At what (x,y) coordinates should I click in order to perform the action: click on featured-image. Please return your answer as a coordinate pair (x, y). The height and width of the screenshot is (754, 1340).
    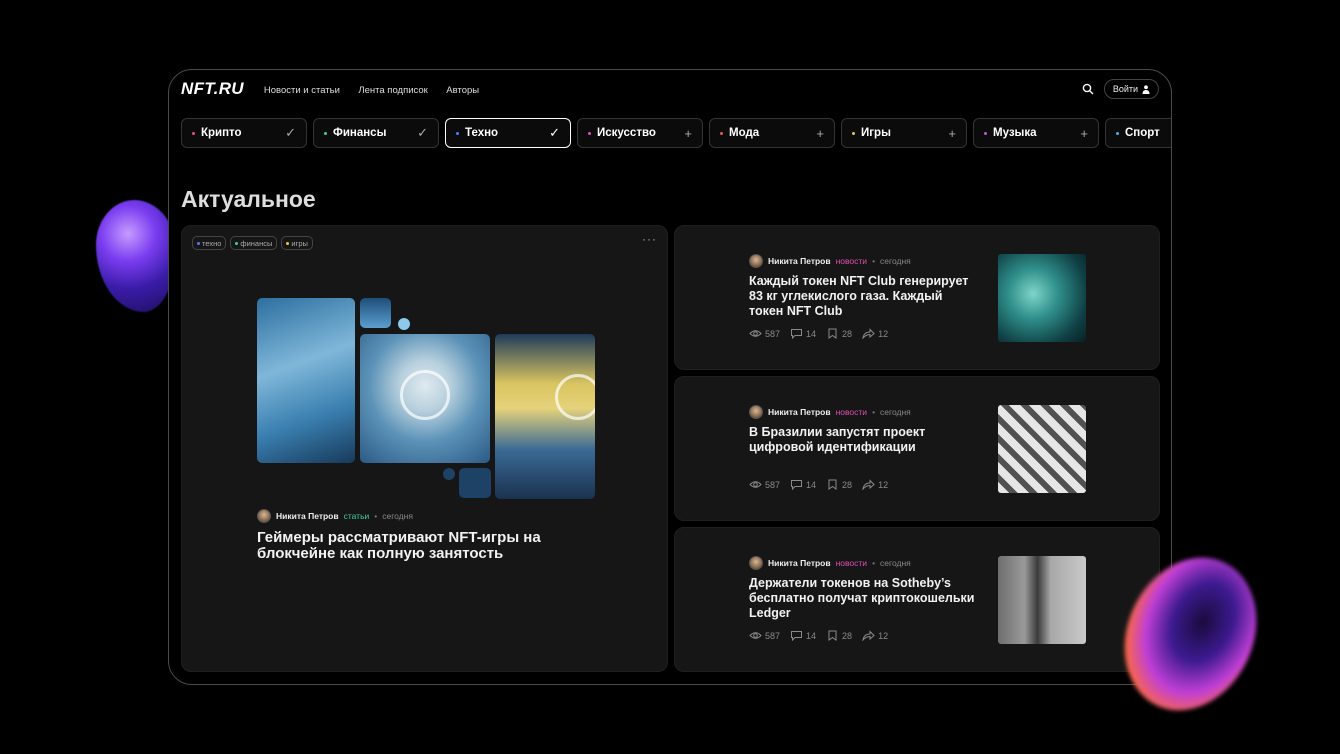
    Looking at the image, I should click on (426, 398).